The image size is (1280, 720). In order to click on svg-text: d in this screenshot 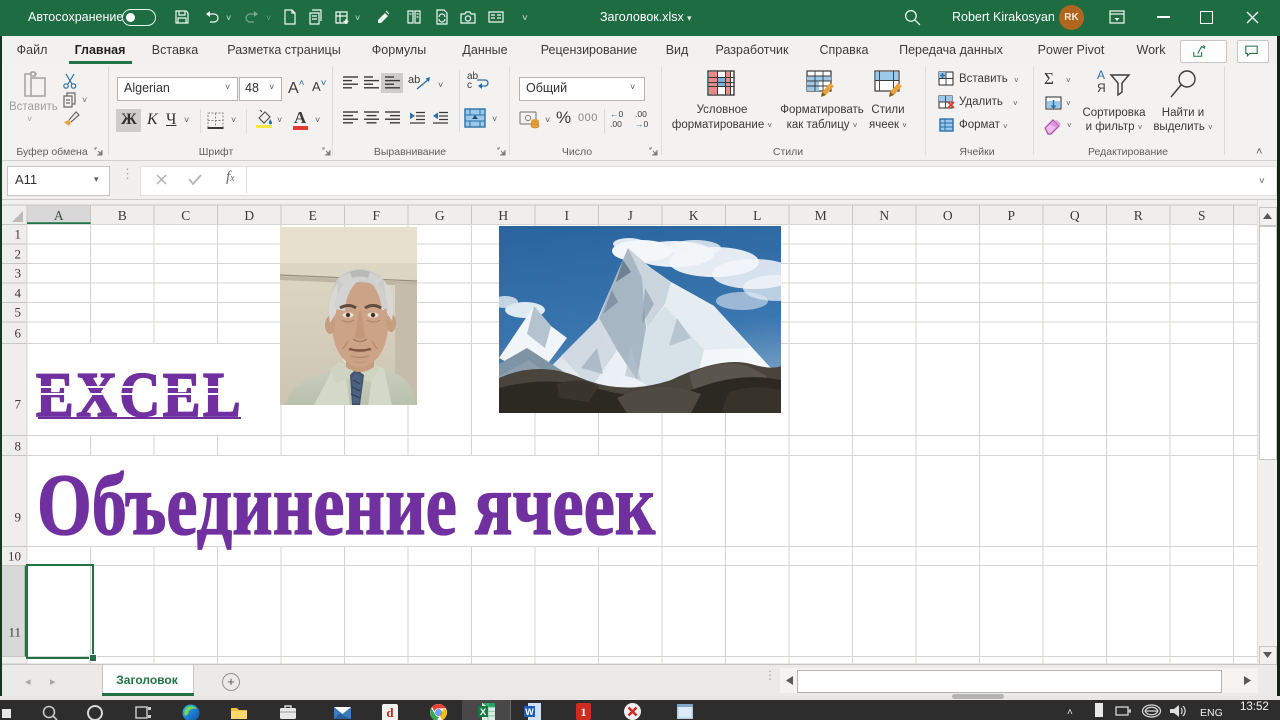, I will do `click(390, 712)`.